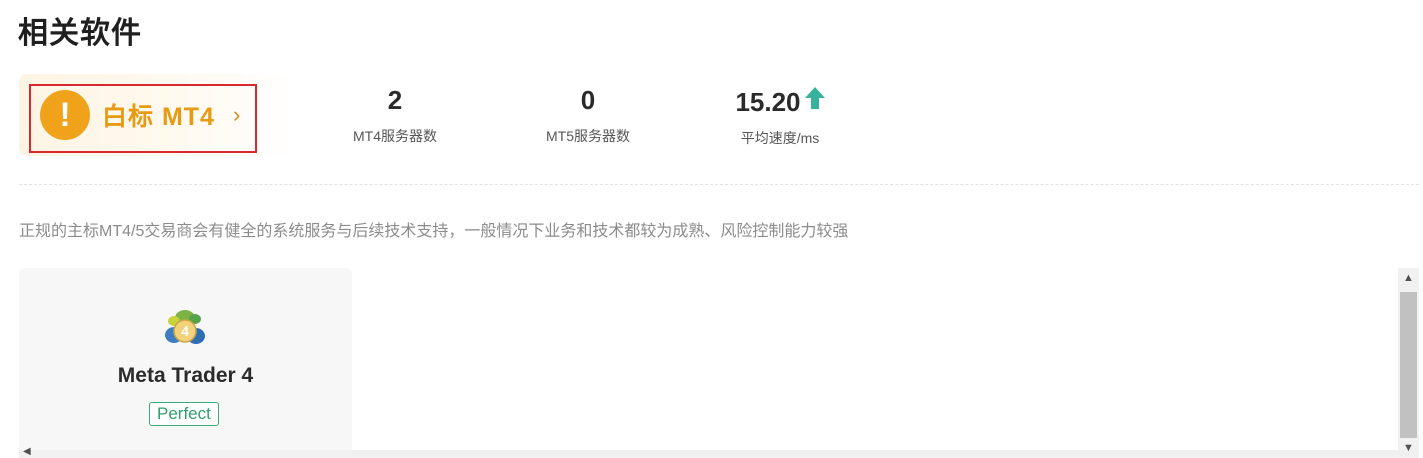  I want to click on mt4-logo-icon: 4, so click(185, 328).